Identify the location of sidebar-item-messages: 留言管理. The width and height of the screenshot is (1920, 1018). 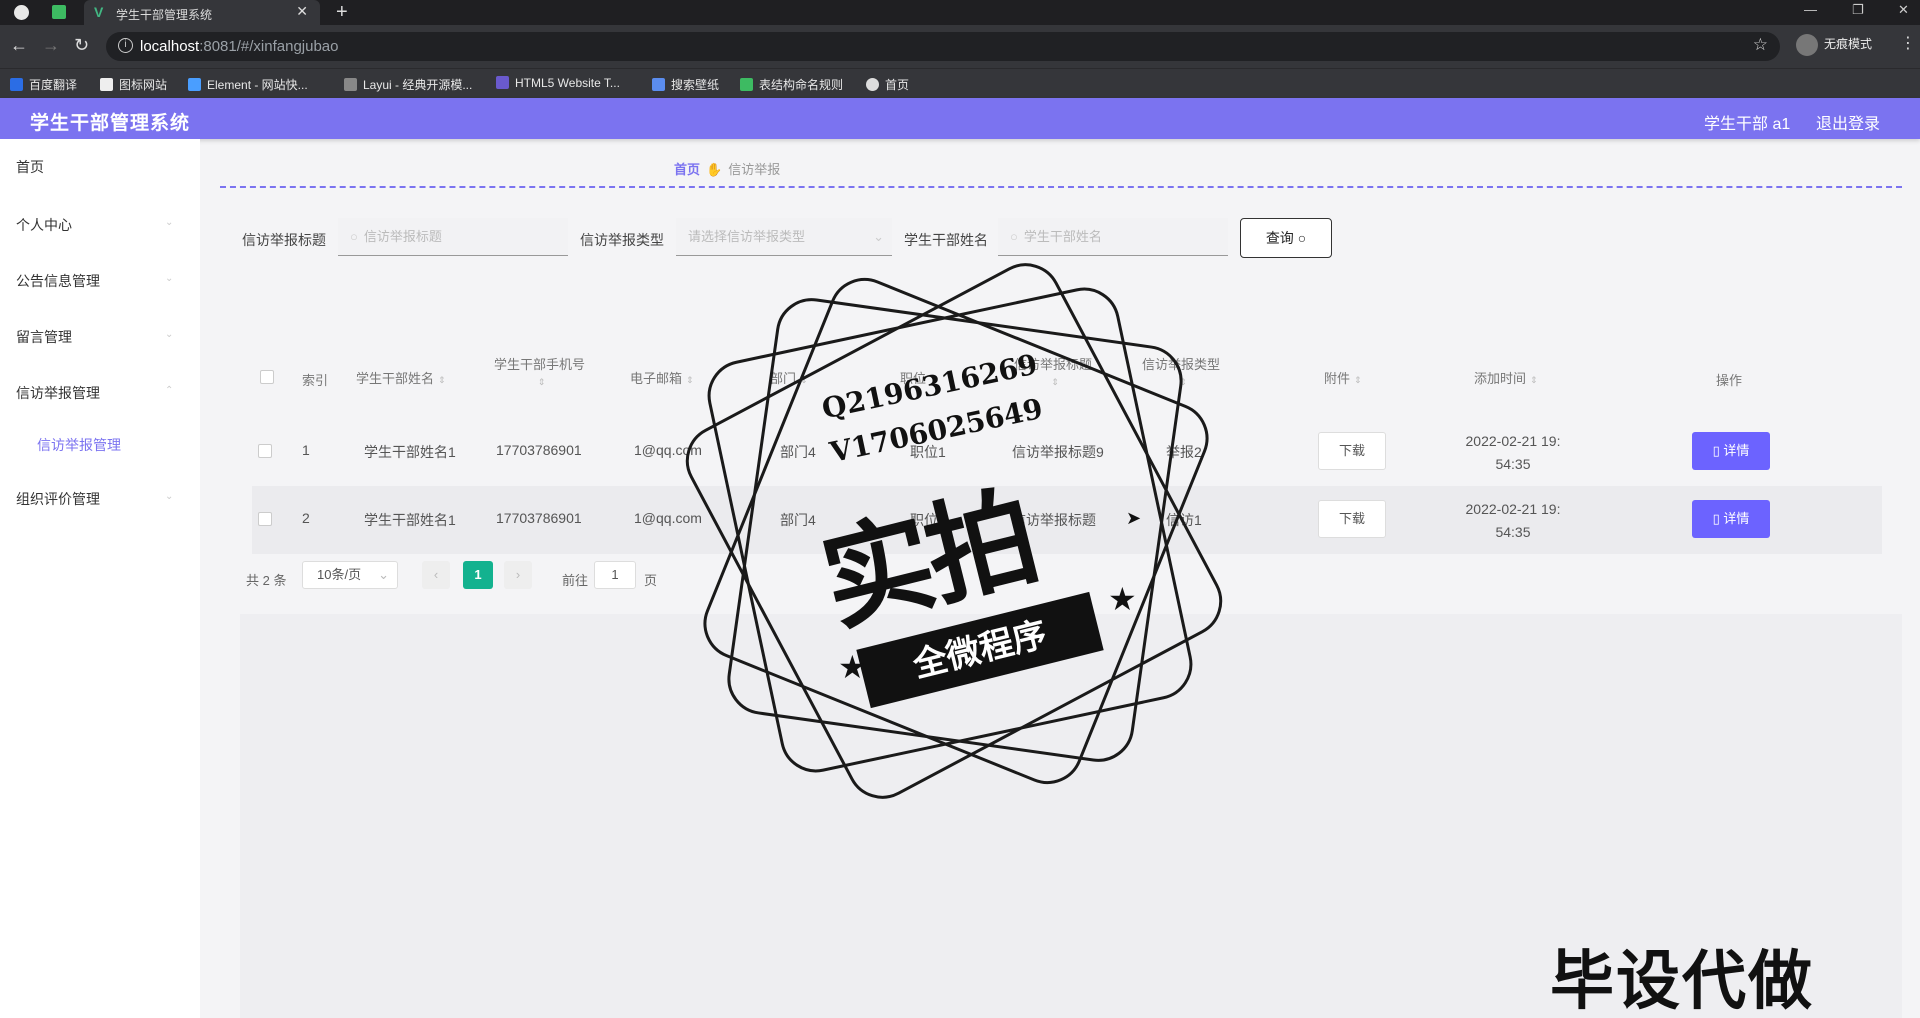
(44, 337).